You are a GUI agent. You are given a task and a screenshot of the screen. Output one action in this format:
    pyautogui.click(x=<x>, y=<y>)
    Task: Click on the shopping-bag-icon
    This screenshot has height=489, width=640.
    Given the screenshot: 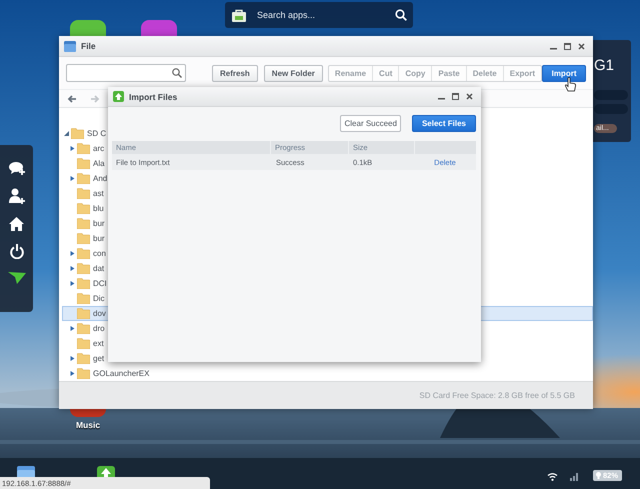 What is the action you would take?
    pyautogui.click(x=239, y=15)
    